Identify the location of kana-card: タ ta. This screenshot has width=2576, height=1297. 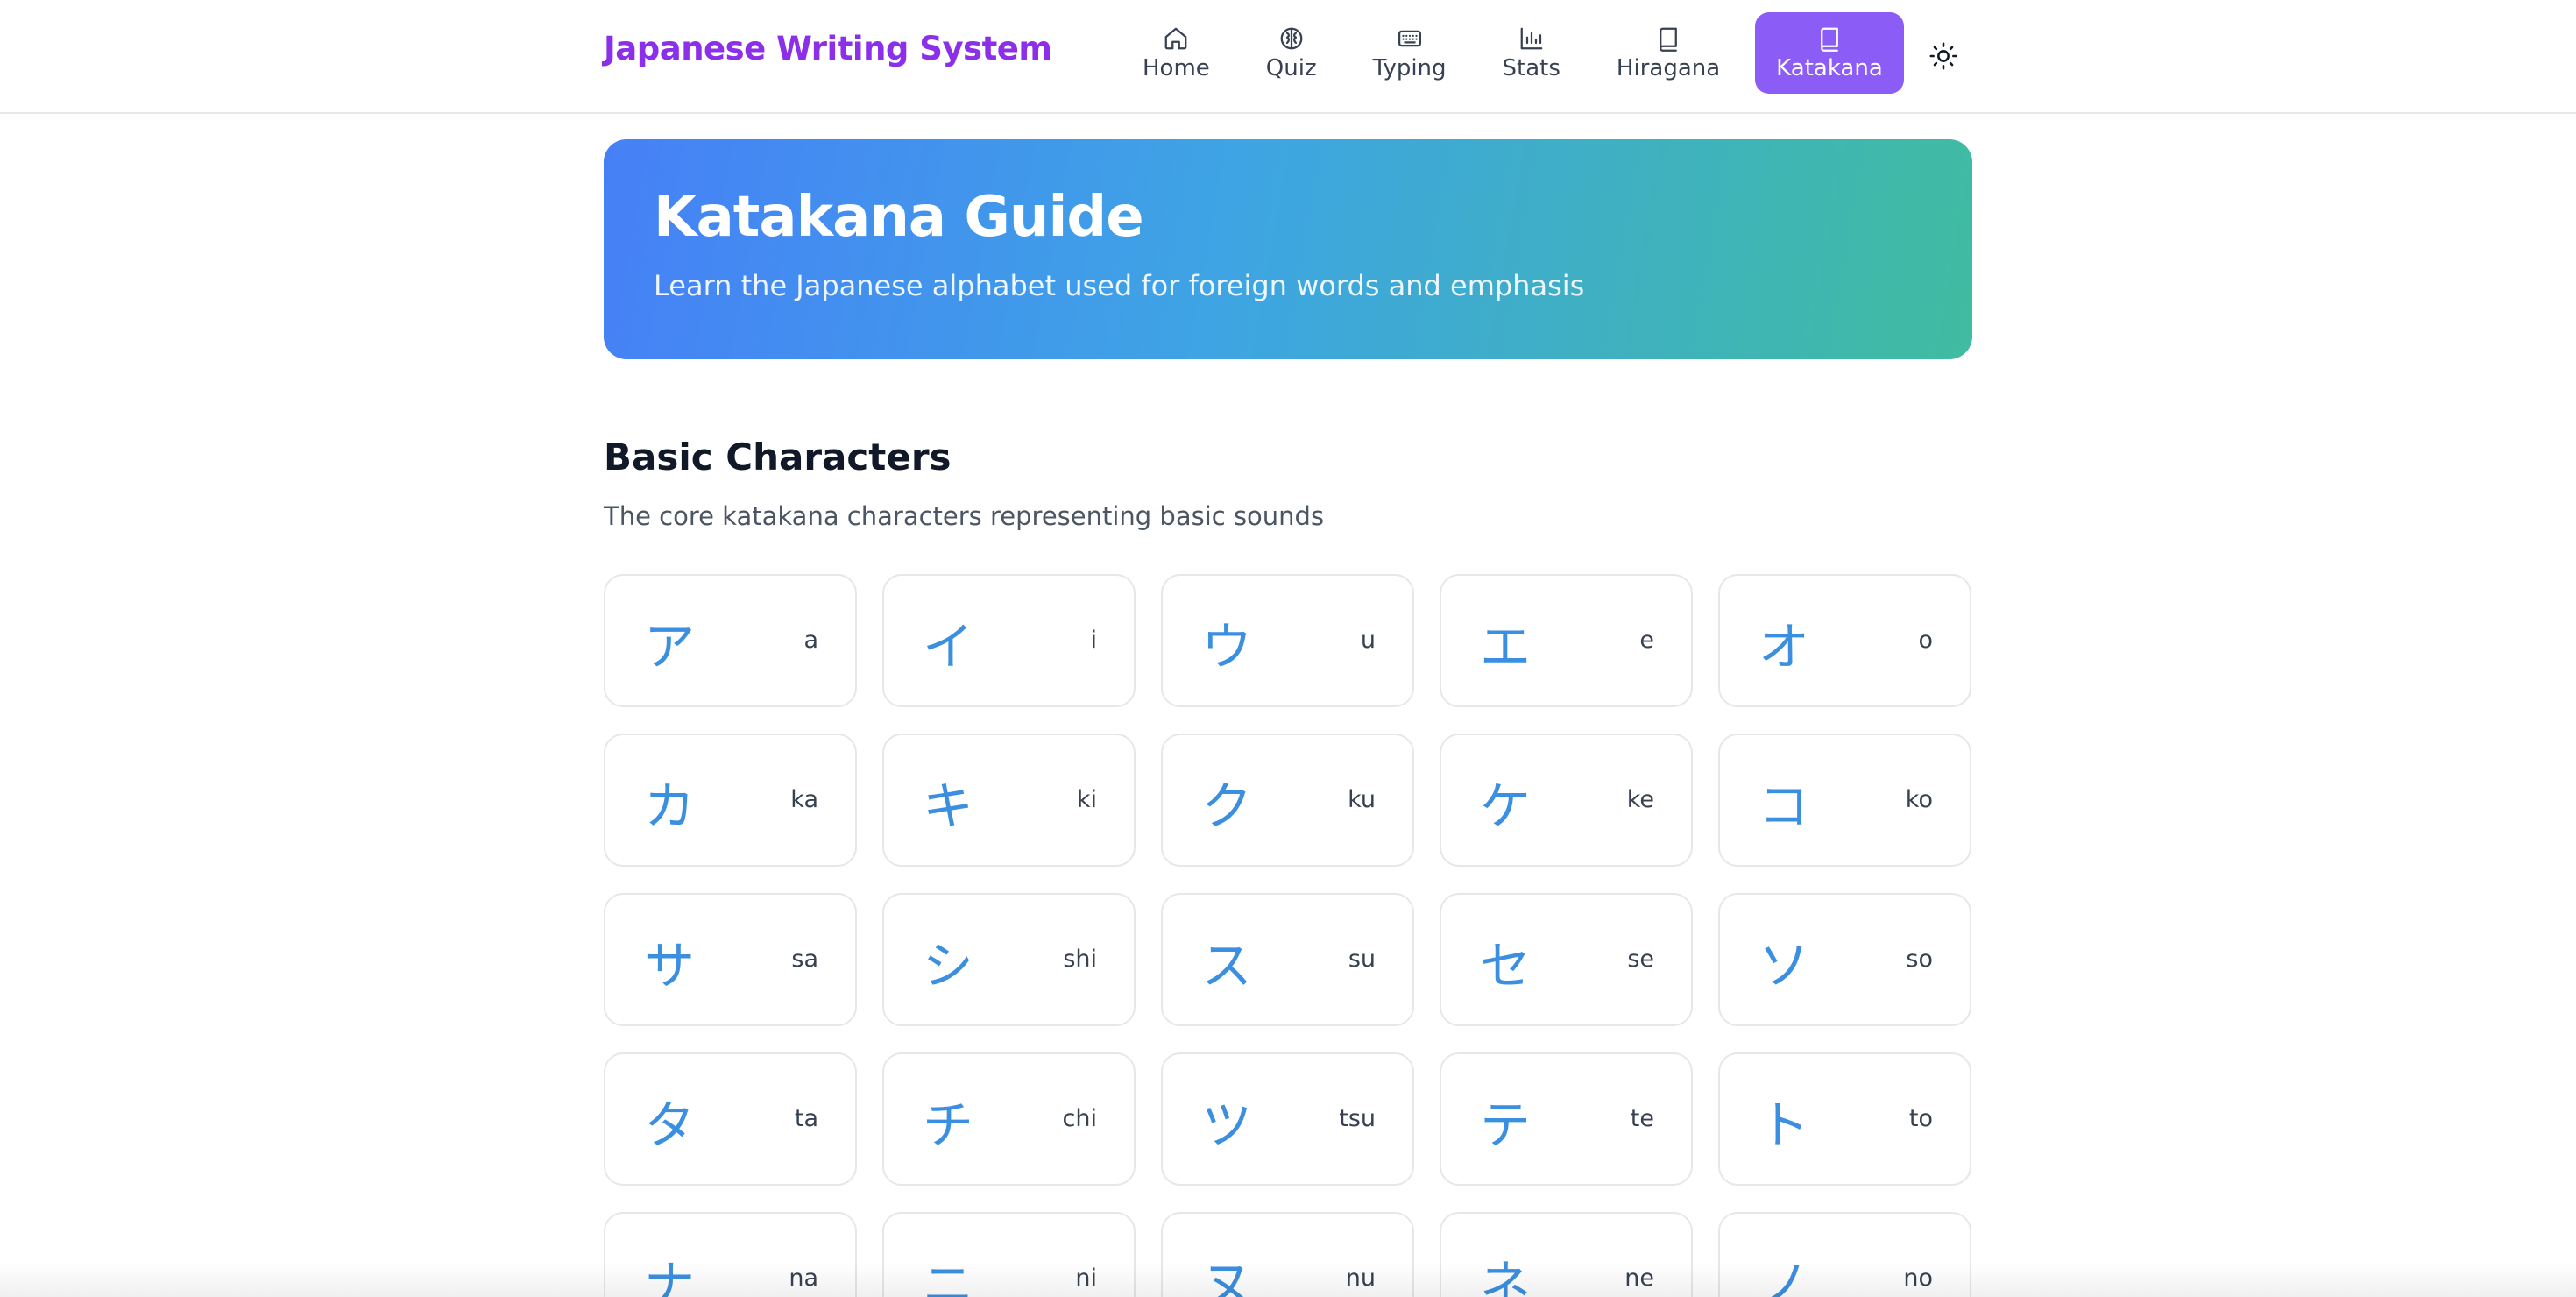
(730, 1119).